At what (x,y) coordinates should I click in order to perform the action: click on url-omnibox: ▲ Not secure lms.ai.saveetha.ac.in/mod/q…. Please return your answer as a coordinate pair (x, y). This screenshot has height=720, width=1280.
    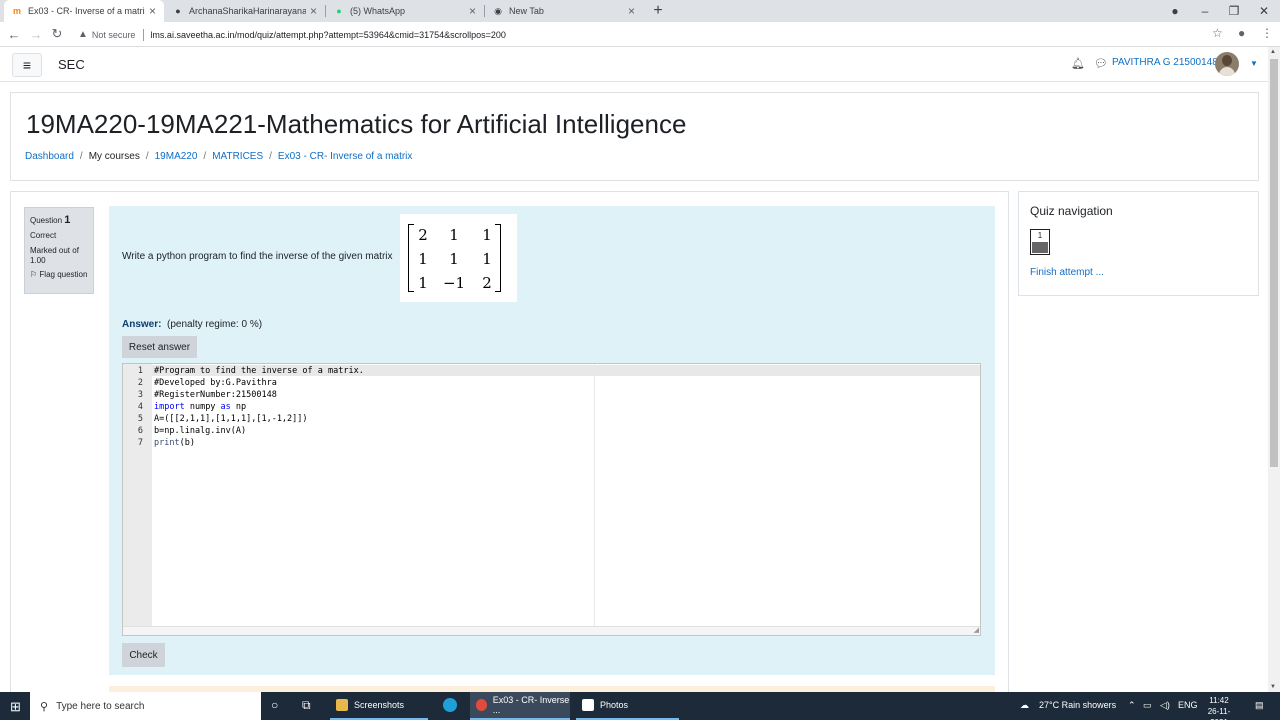
    Looking at the image, I should click on (650, 34).